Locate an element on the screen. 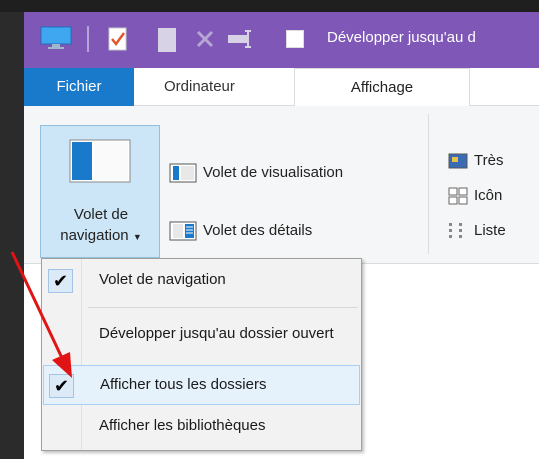 This screenshot has width=539, height=459. properties-icon is located at coordinates (118, 39).